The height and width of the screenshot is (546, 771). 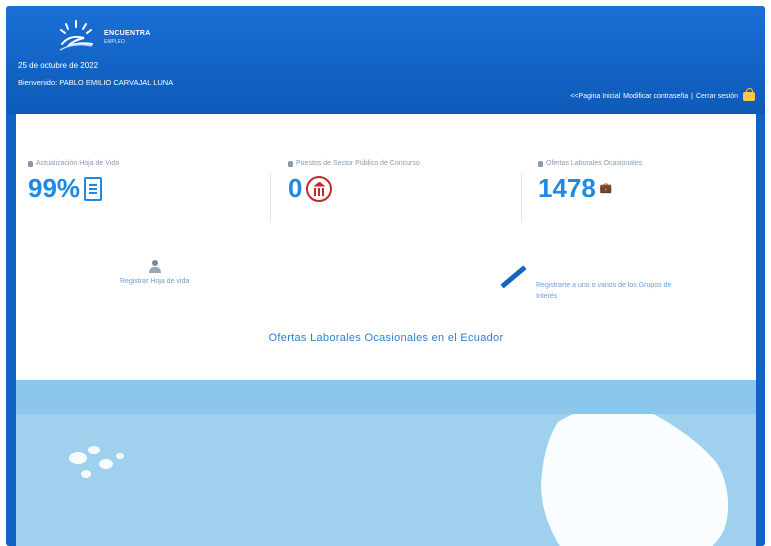 I want to click on stat-label: Ofertas Laborales Ocasionales, so click(x=594, y=163).